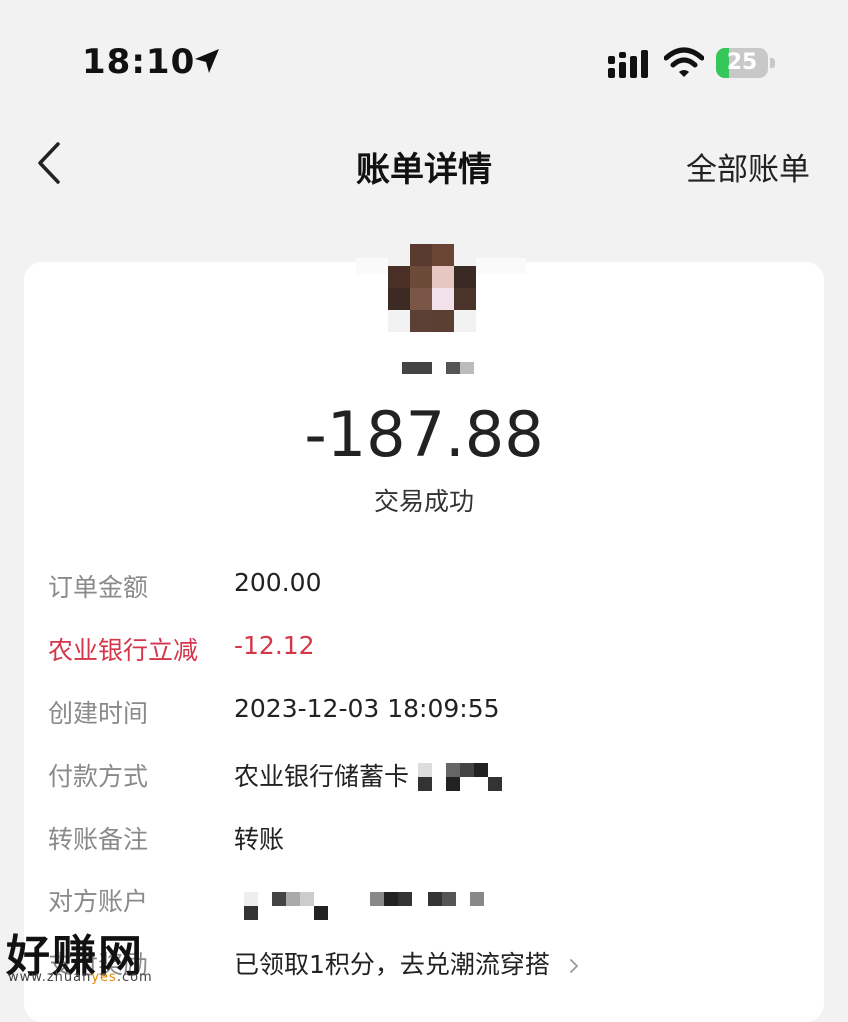 This screenshot has height=1022, width=848. Describe the element at coordinates (123, 650) in the screenshot. I see `detail-label: 农业银行立减` at that location.